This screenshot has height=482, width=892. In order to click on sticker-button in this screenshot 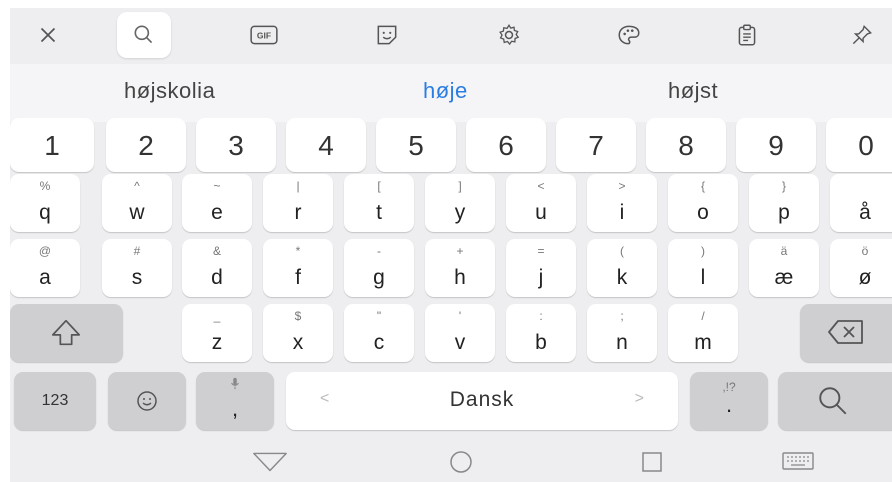, I will do `click(387, 35)`.